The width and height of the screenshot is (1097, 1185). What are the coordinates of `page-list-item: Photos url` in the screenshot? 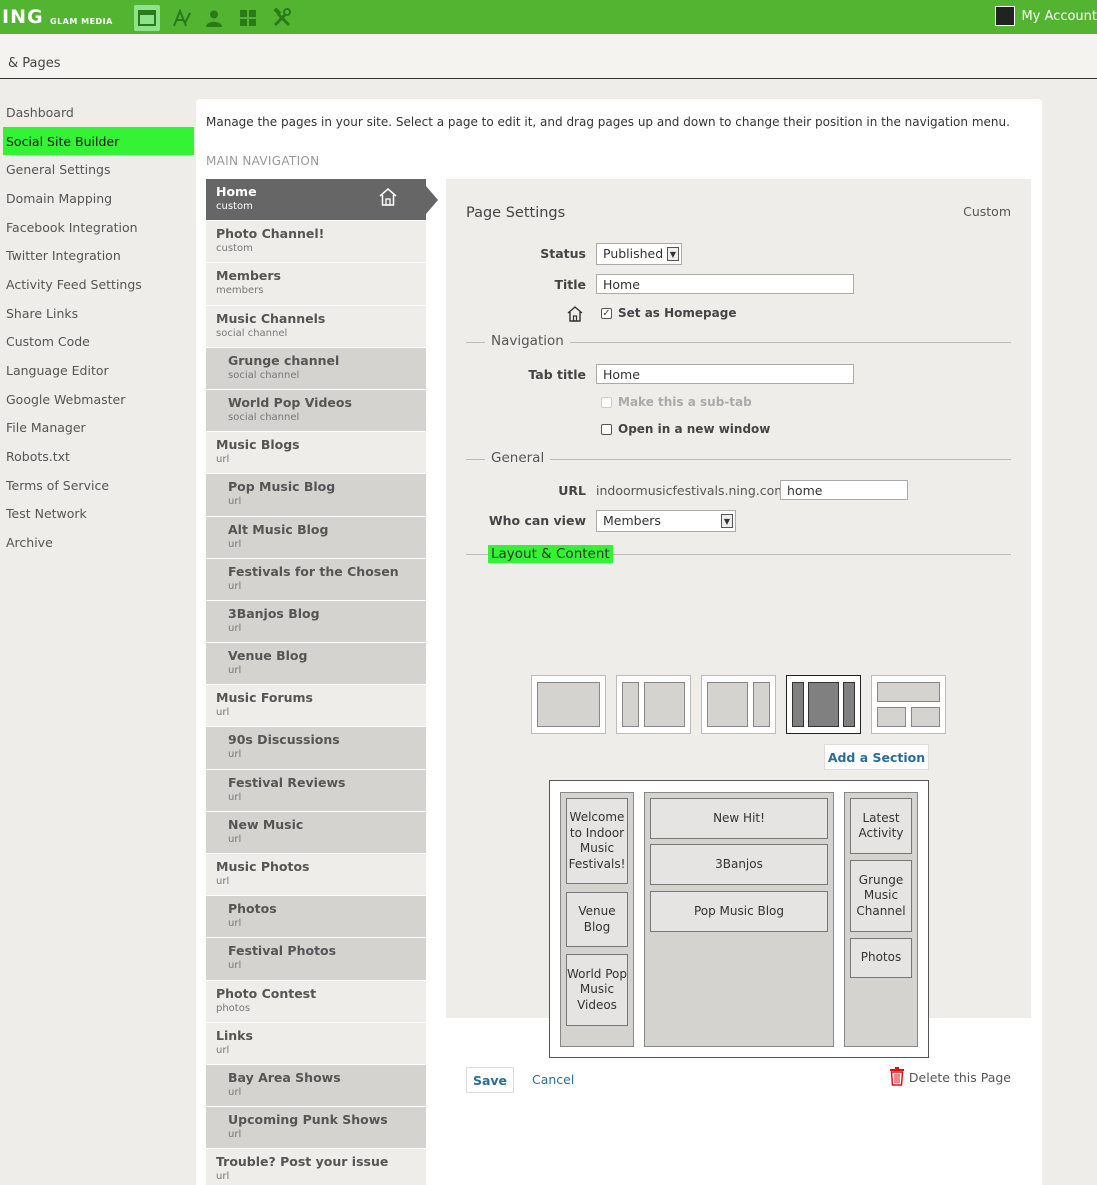 It's located at (316, 917).